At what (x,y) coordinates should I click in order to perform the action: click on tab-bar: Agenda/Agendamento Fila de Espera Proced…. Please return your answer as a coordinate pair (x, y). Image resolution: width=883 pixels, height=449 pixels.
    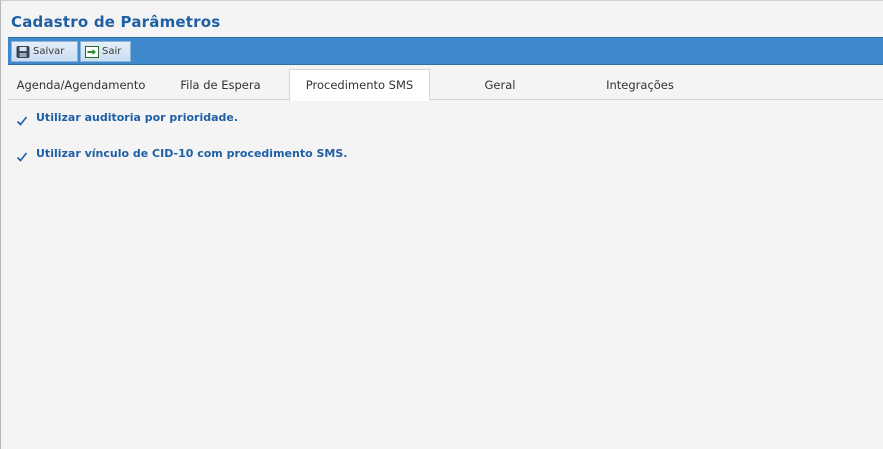
    Looking at the image, I should click on (445, 85).